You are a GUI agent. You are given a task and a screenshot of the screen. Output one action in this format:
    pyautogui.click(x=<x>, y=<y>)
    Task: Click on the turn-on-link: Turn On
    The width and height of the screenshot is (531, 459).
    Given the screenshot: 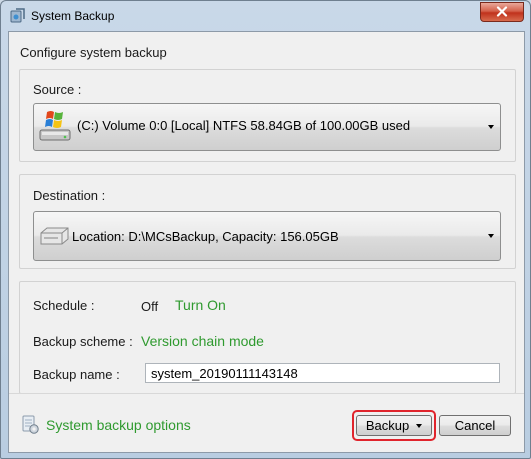 What is the action you would take?
    pyautogui.click(x=200, y=305)
    